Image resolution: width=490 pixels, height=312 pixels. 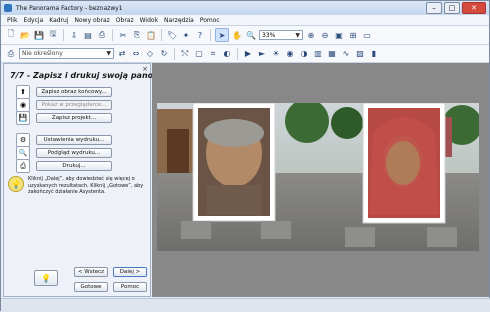 What do you see at coordinates (325, 35) in the screenshot?
I see `zoom-out-icon: ⊖` at bounding box center [325, 35].